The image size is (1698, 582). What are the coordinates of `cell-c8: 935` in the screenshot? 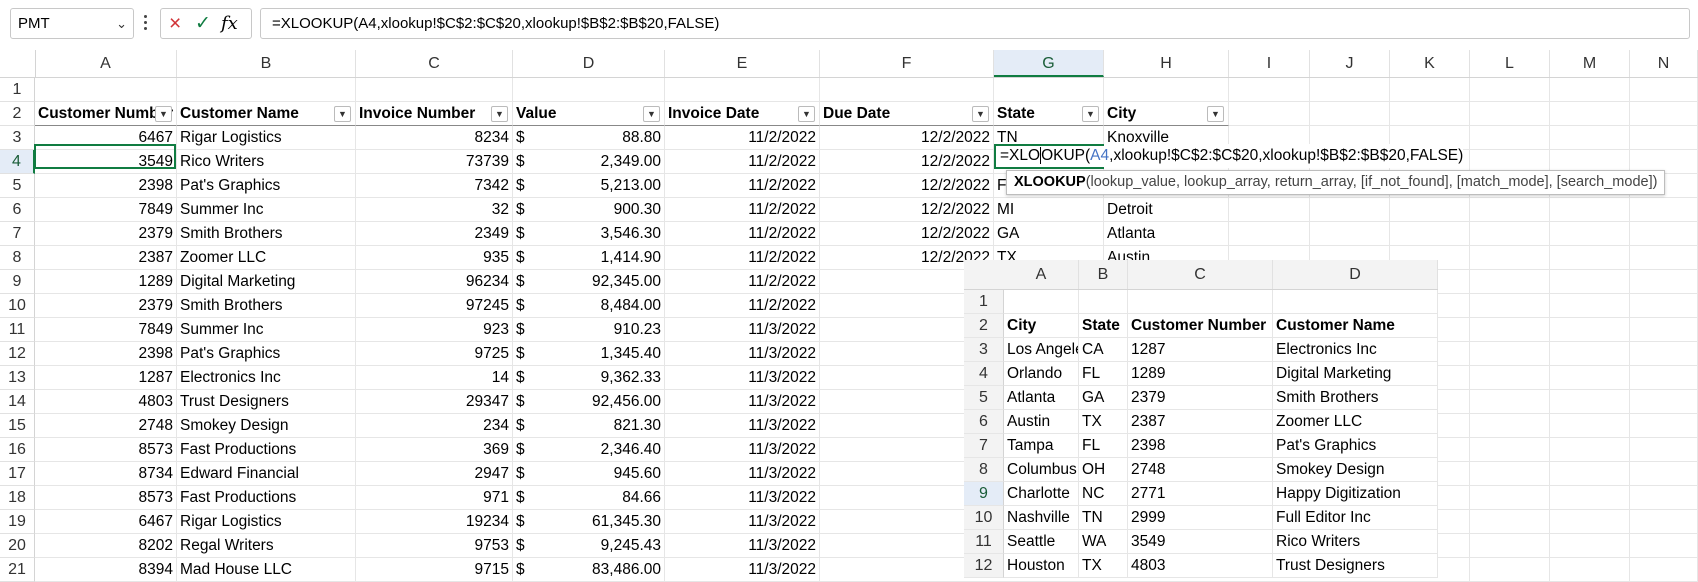 It's located at (434, 258).